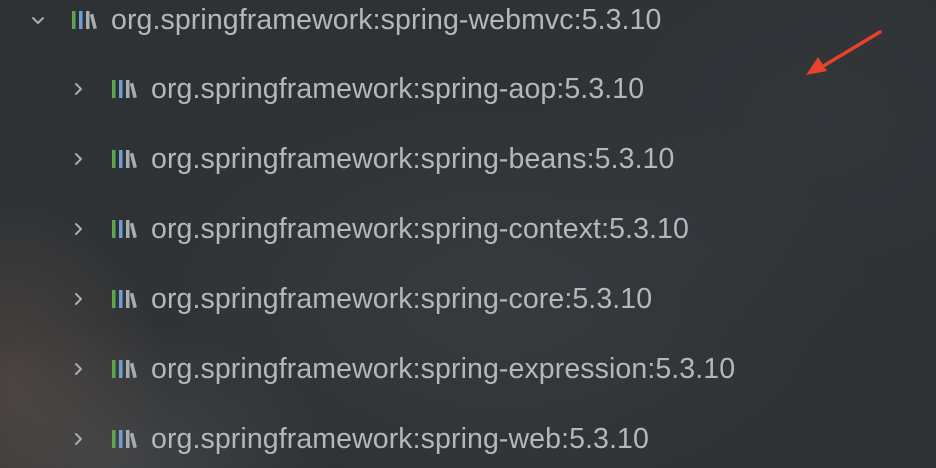  What do you see at coordinates (413, 159) in the screenshot?
I see `tree-node-label: org.springframework:spring-beans:5.3.10` at bounding box center [413, 159].